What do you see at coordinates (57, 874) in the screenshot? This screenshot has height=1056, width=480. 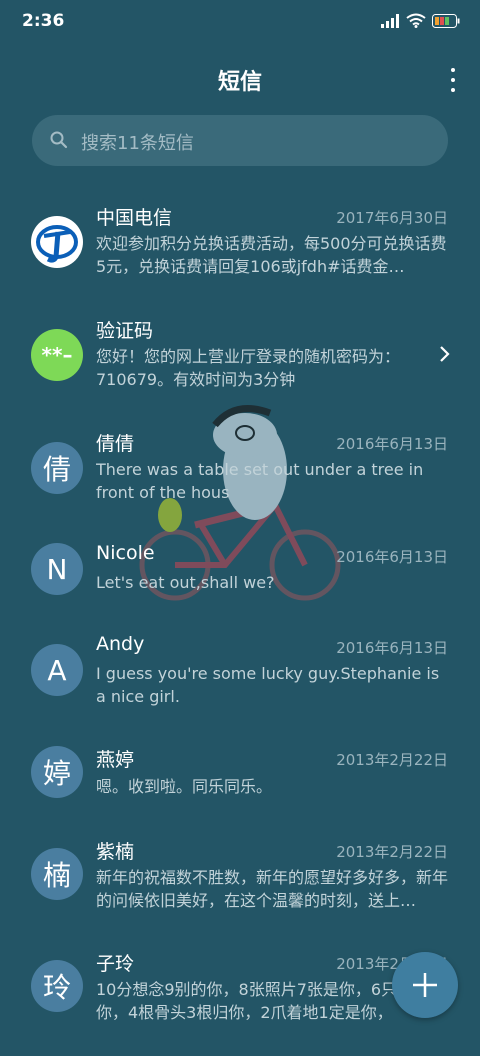 I see `contact-avatar: 楠` at bounding box center [57, 874].